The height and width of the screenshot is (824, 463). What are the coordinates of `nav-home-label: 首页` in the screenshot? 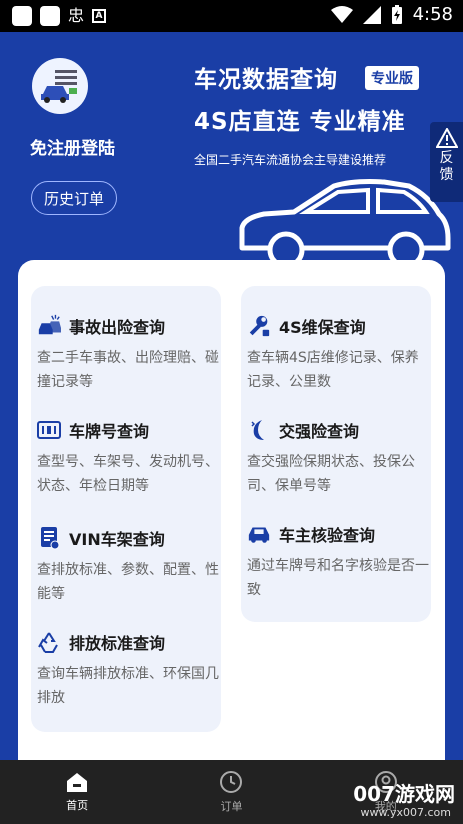 It's located at (77, 805).